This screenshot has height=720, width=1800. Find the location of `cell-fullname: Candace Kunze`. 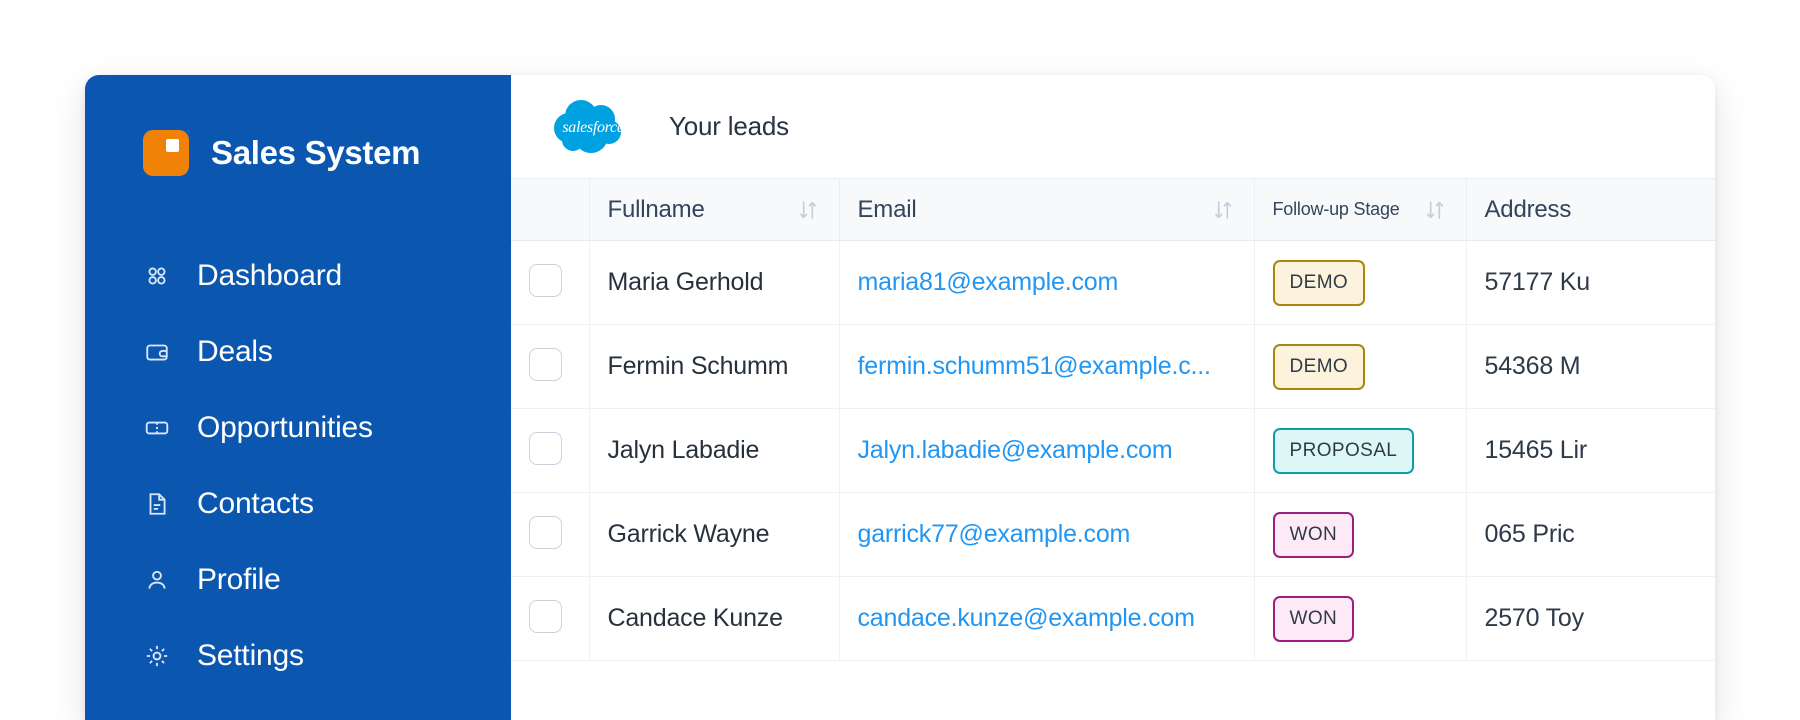

cell-fullname: Candace Kunze is located at coordinates (714, 618).